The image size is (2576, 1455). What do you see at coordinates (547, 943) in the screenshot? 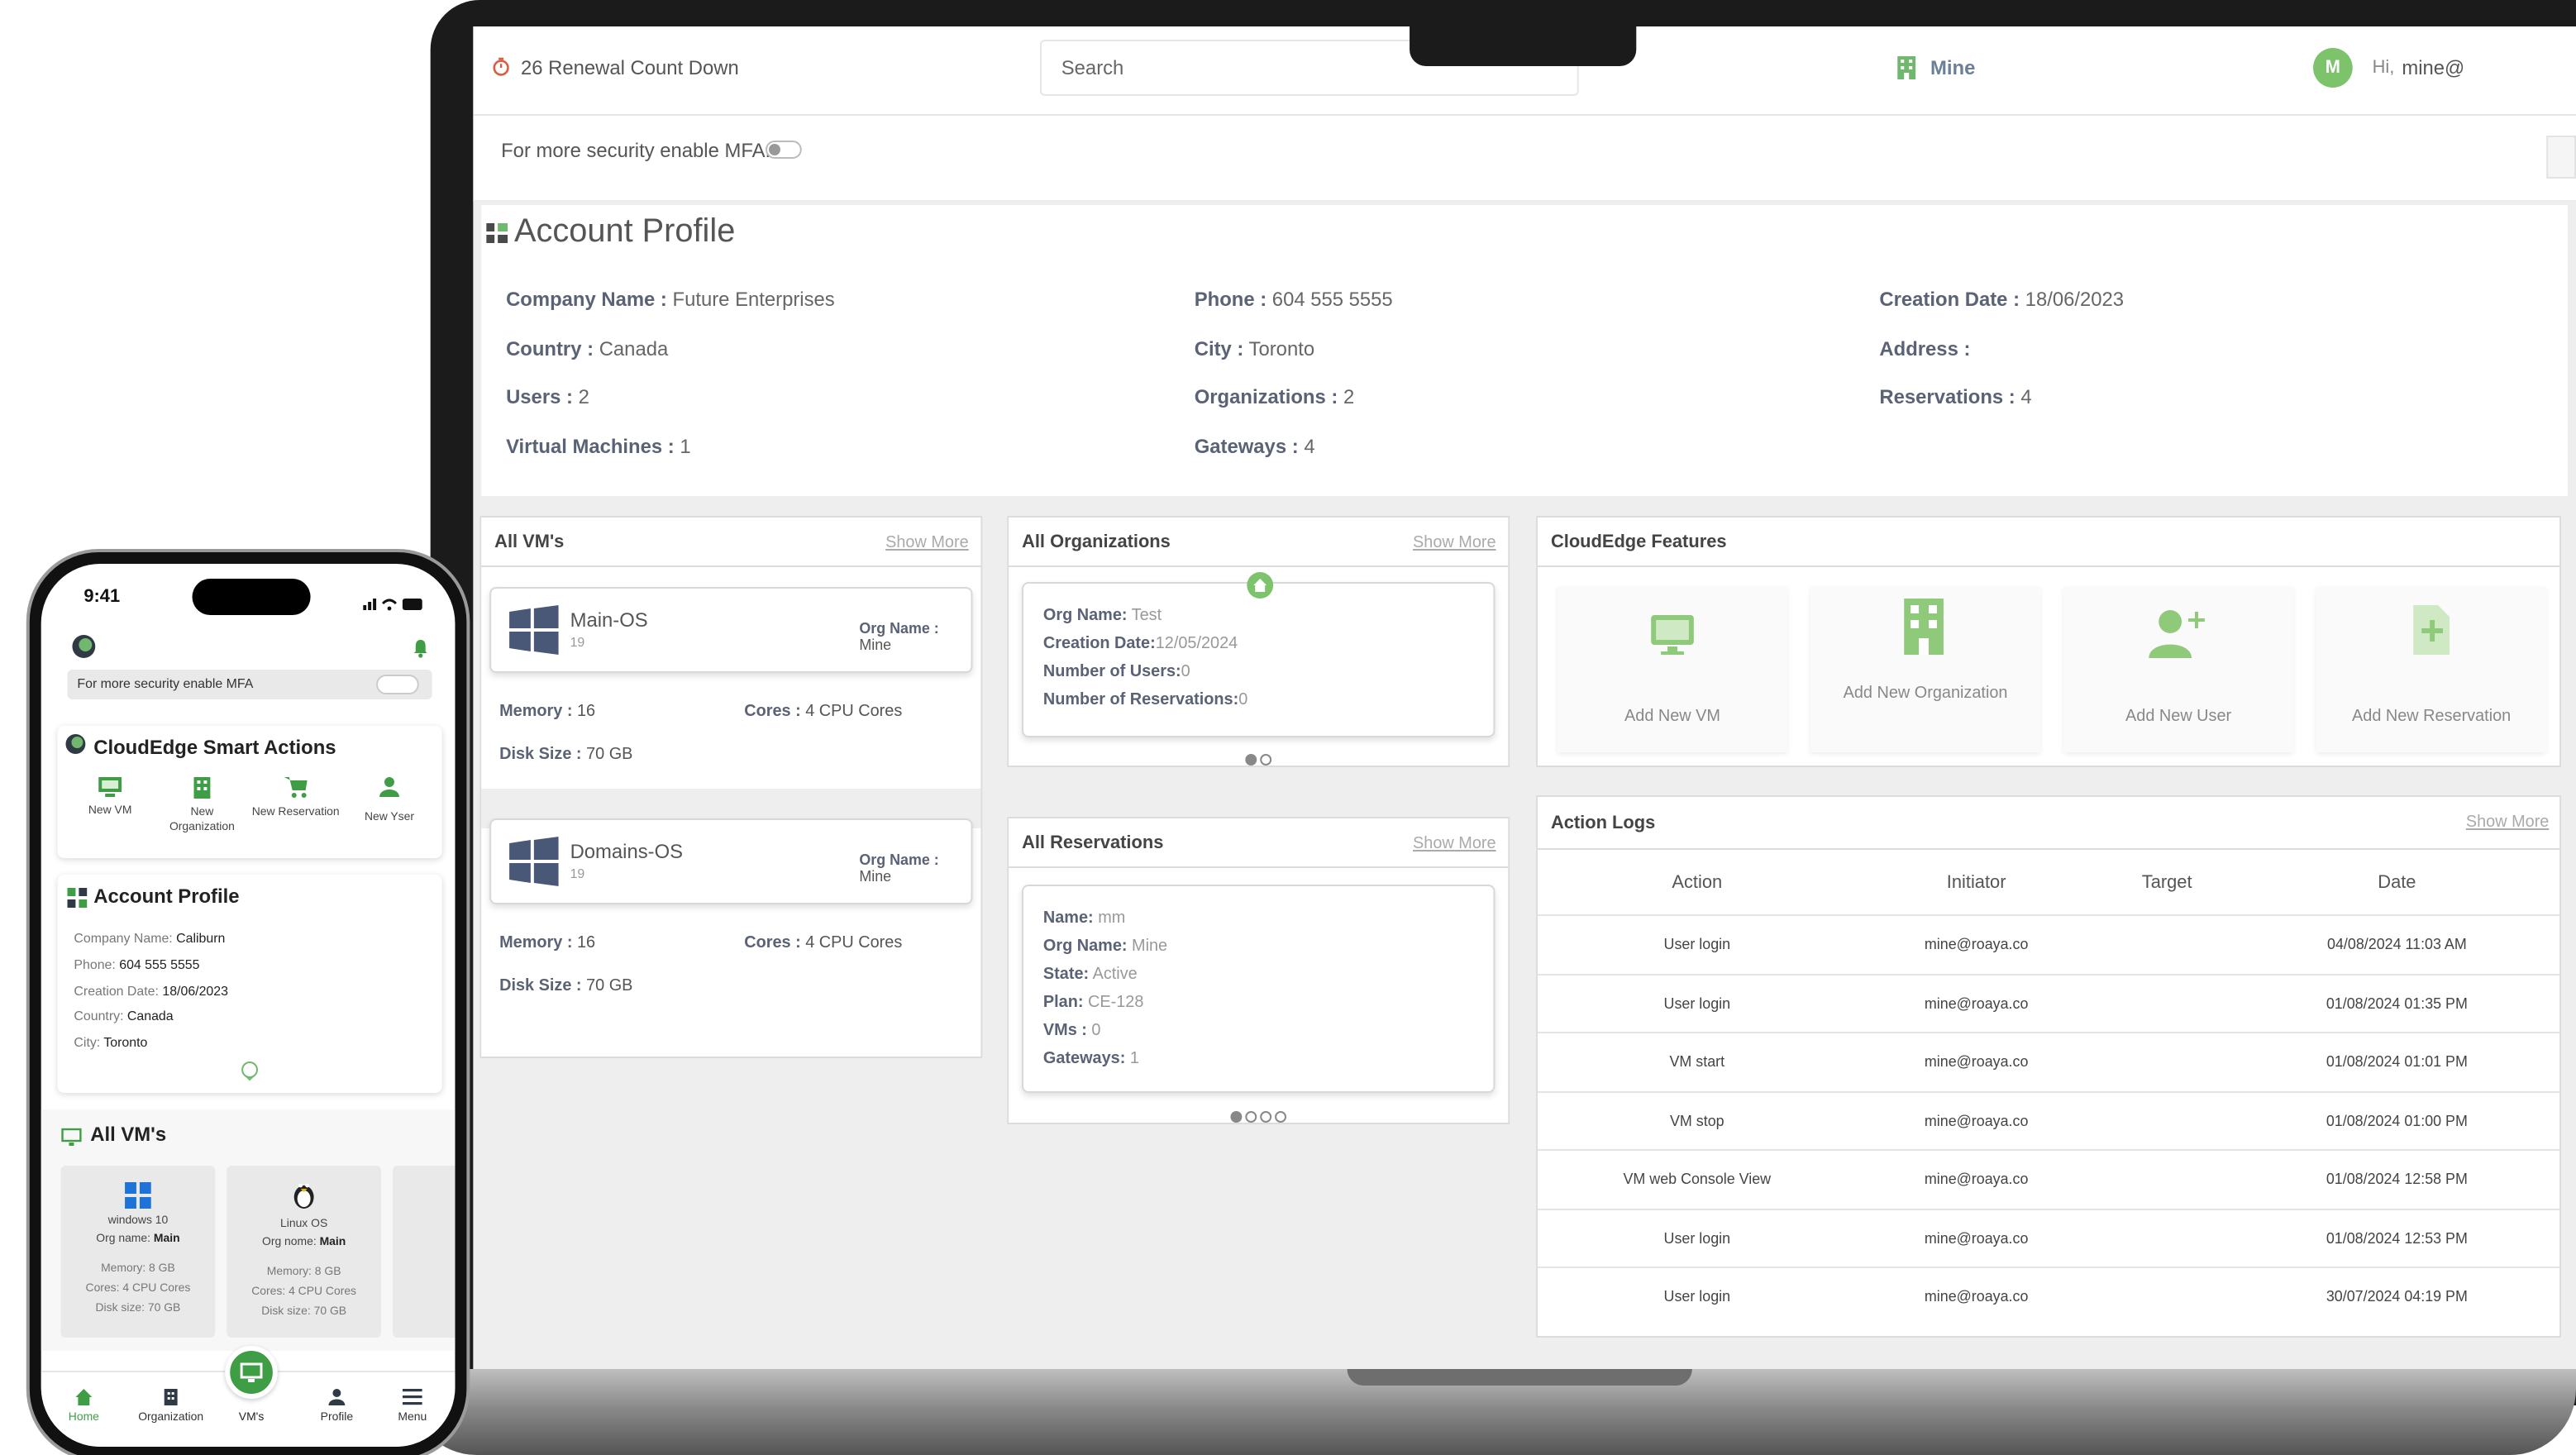
I see `vm-memory: Memory : 16` at bounding box center [547, 943].